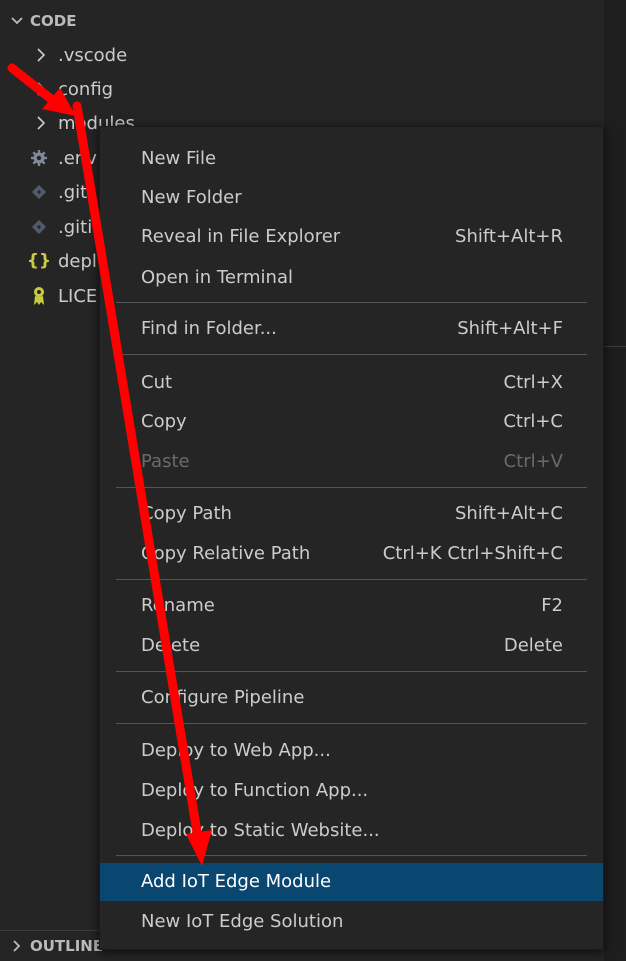  What do you see at coordinates (302, 20) in the screenshot?
I see `explorer-section-header-code: CODE` at bounding box center [302, 20].